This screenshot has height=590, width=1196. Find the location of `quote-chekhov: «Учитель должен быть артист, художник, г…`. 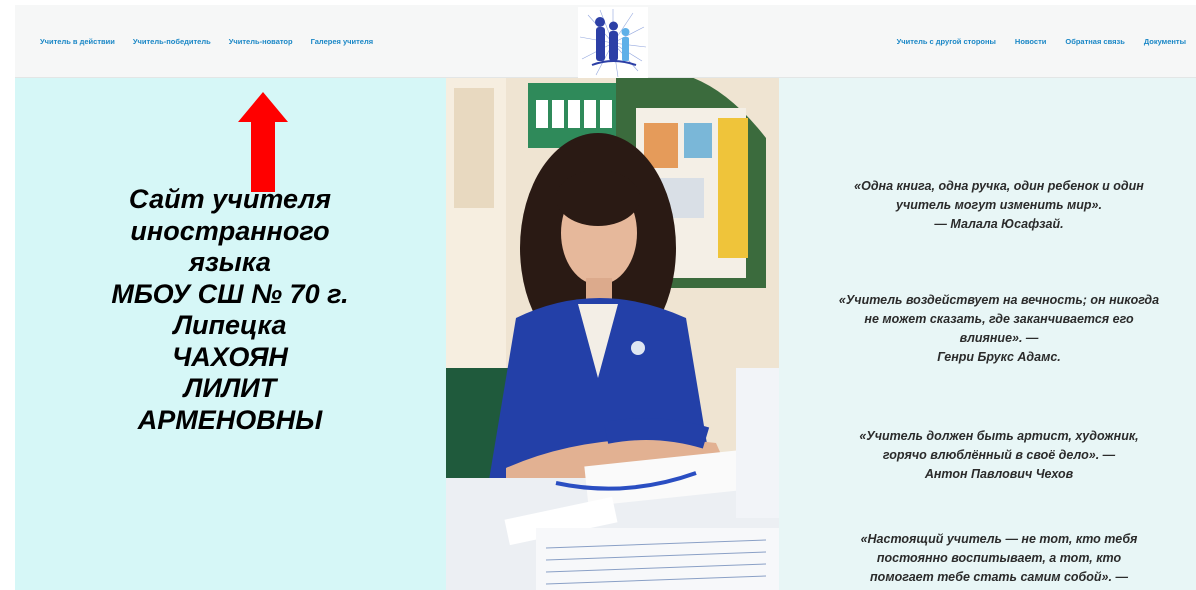

quote-chekhov: «Учитель должен быть артист, художник, г… is located at coordinates (999, 455).